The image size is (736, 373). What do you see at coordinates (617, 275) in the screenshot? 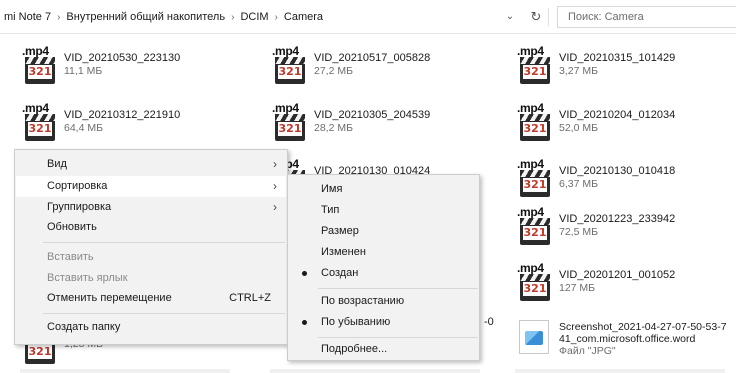
I see `file-name: VID_20201201_001052` at bounding box center [617, 275].